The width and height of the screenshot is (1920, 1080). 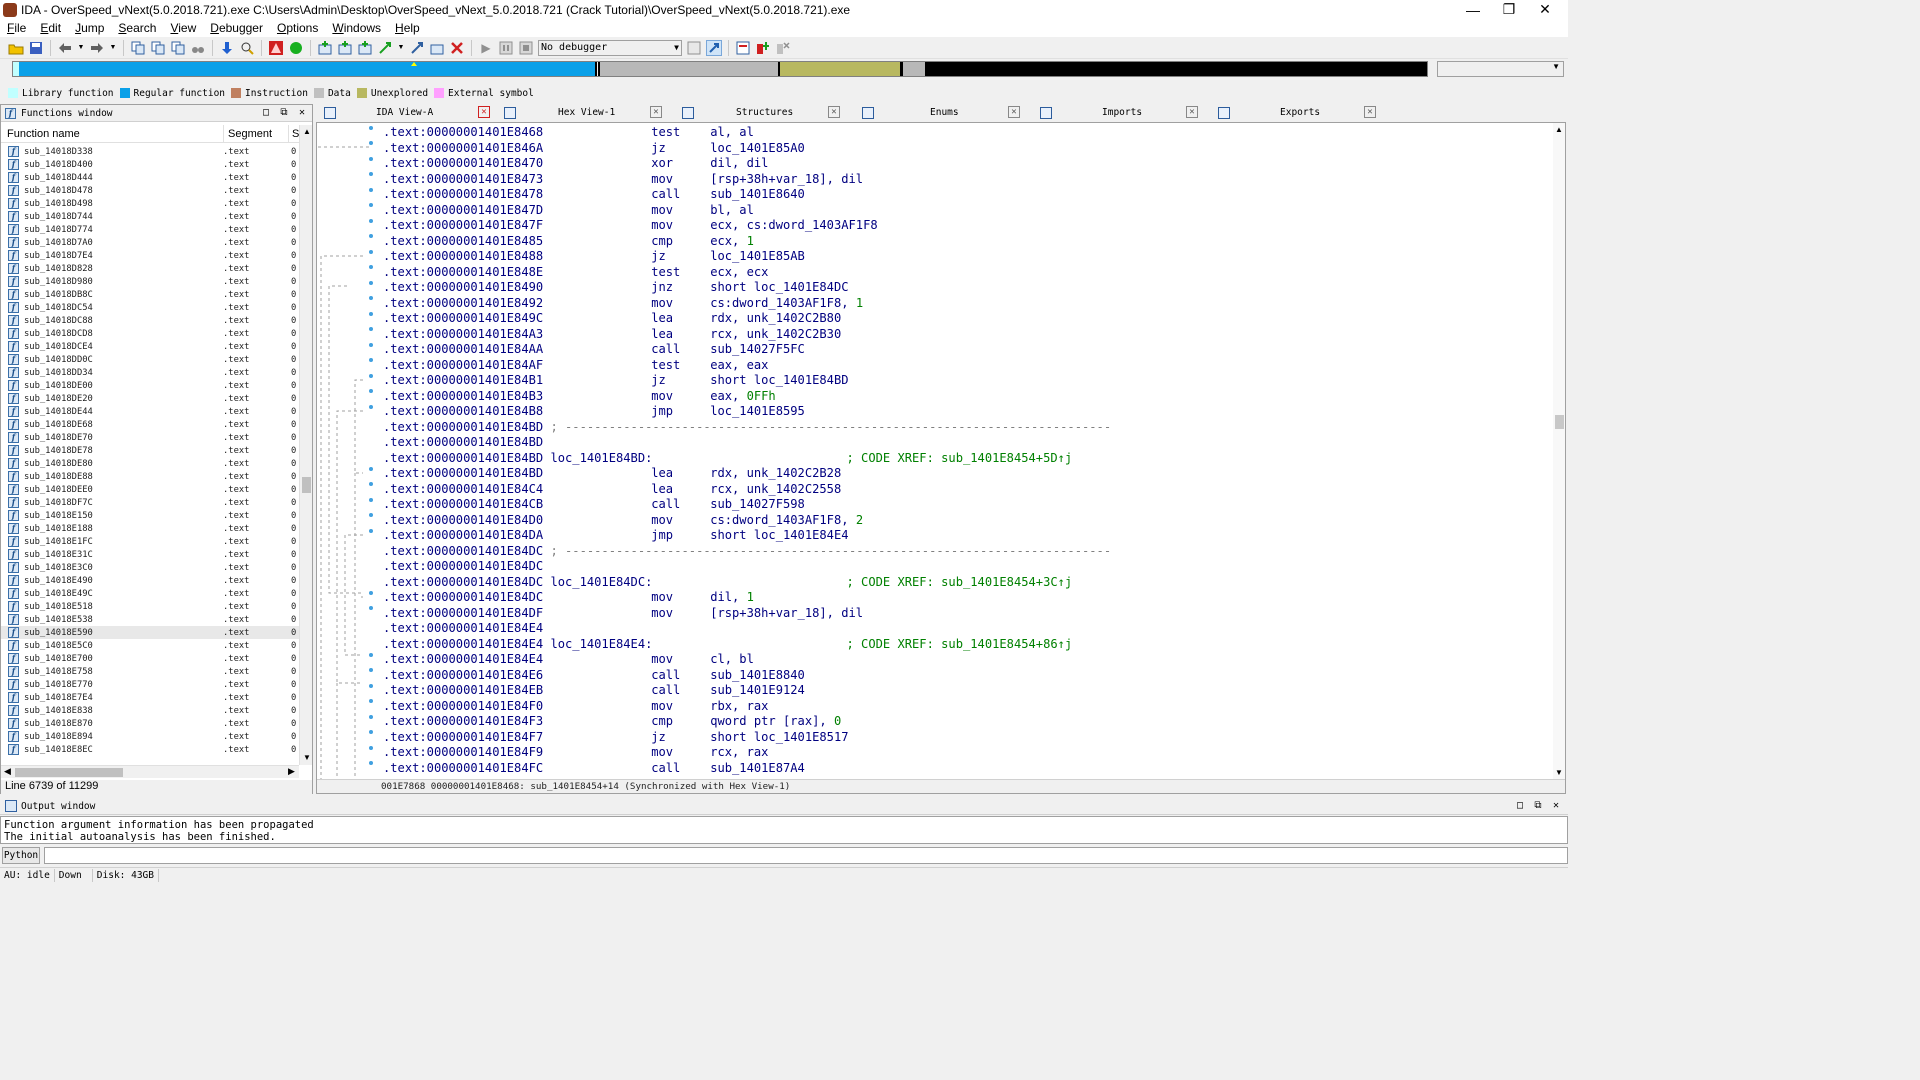 I want to click on find-icon, so click(x=178, y=48).